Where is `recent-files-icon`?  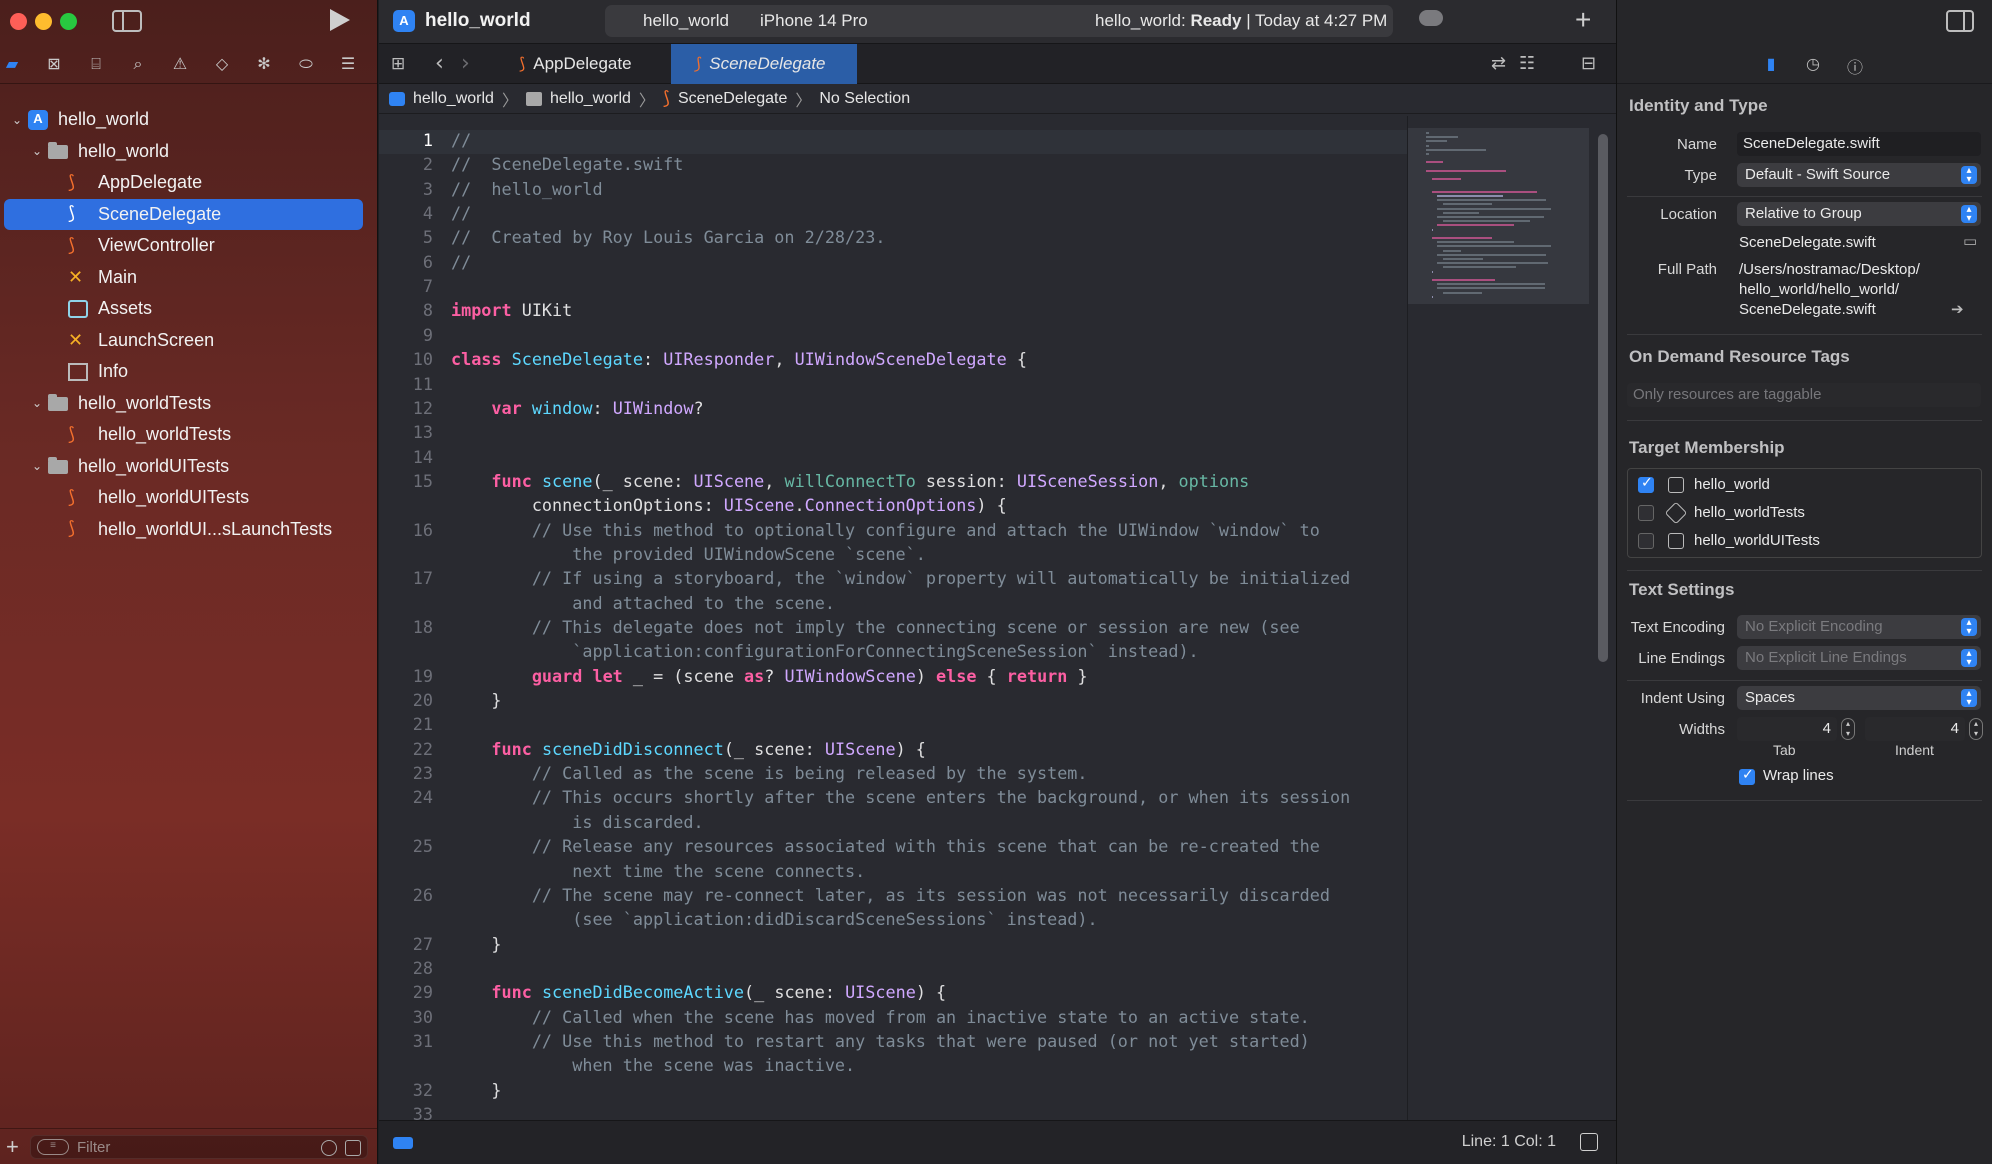
recent-files-icon is located at coordinates (329, 1148).